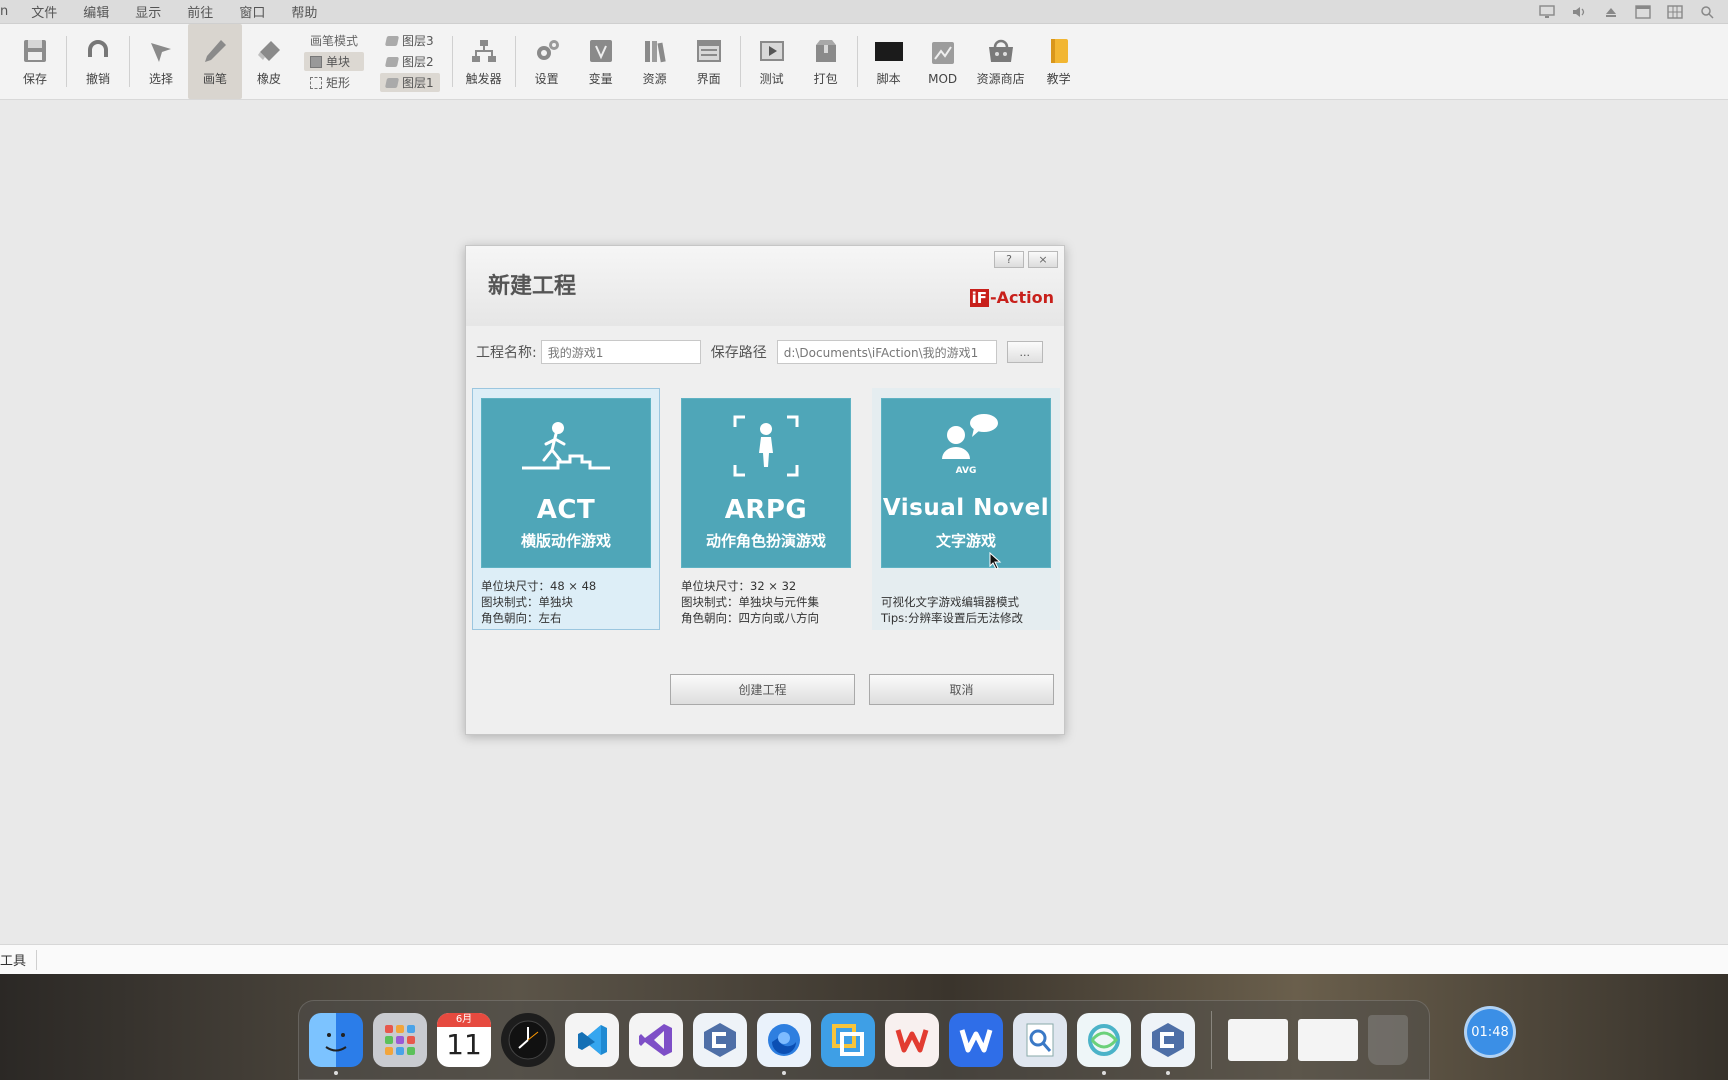 The width and height of the screenshot is (1728, 1080). I want to click on status-text: 工具, so click(13, 961).